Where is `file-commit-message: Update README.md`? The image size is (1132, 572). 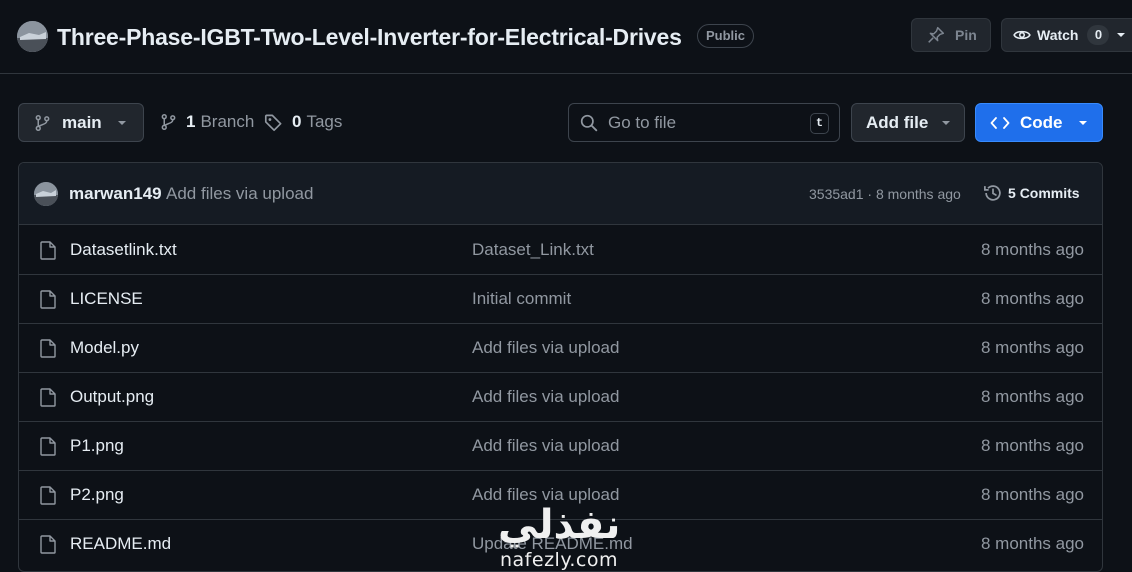
file-commit-message: Update README.md is located at coordinates (552, 544).